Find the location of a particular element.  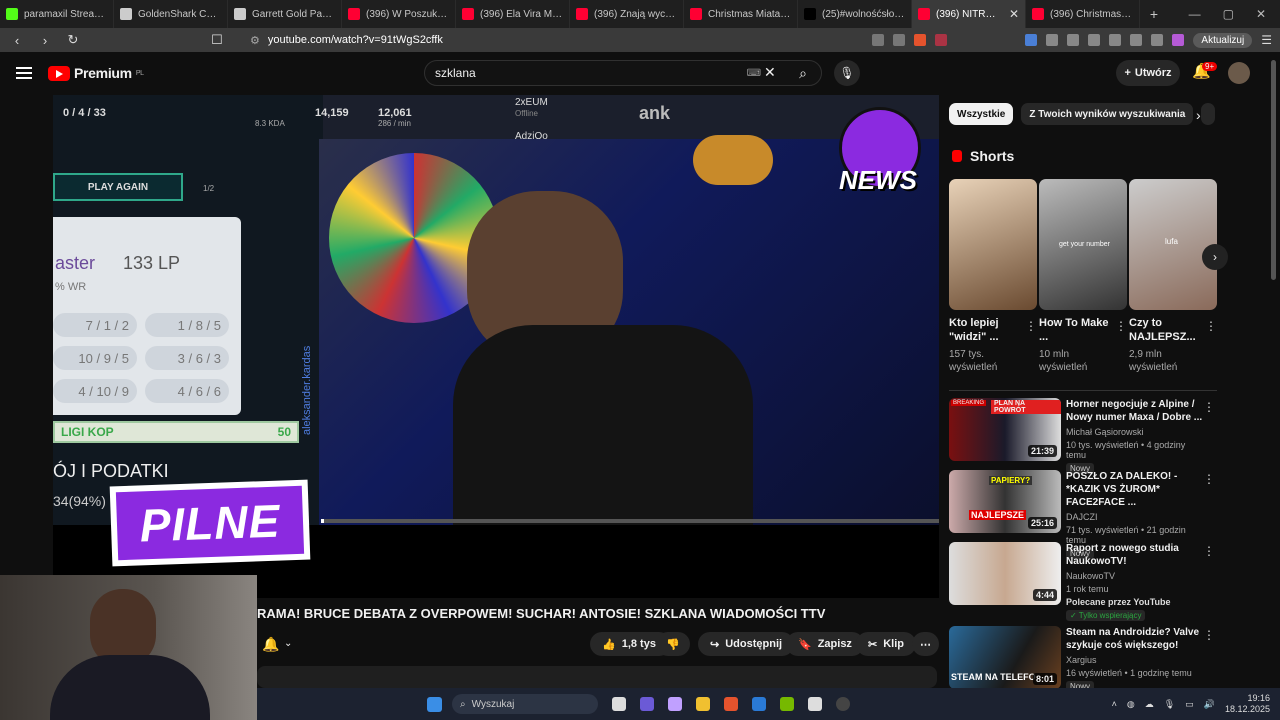

windows-start-icon is located at coordinates (434, 704).